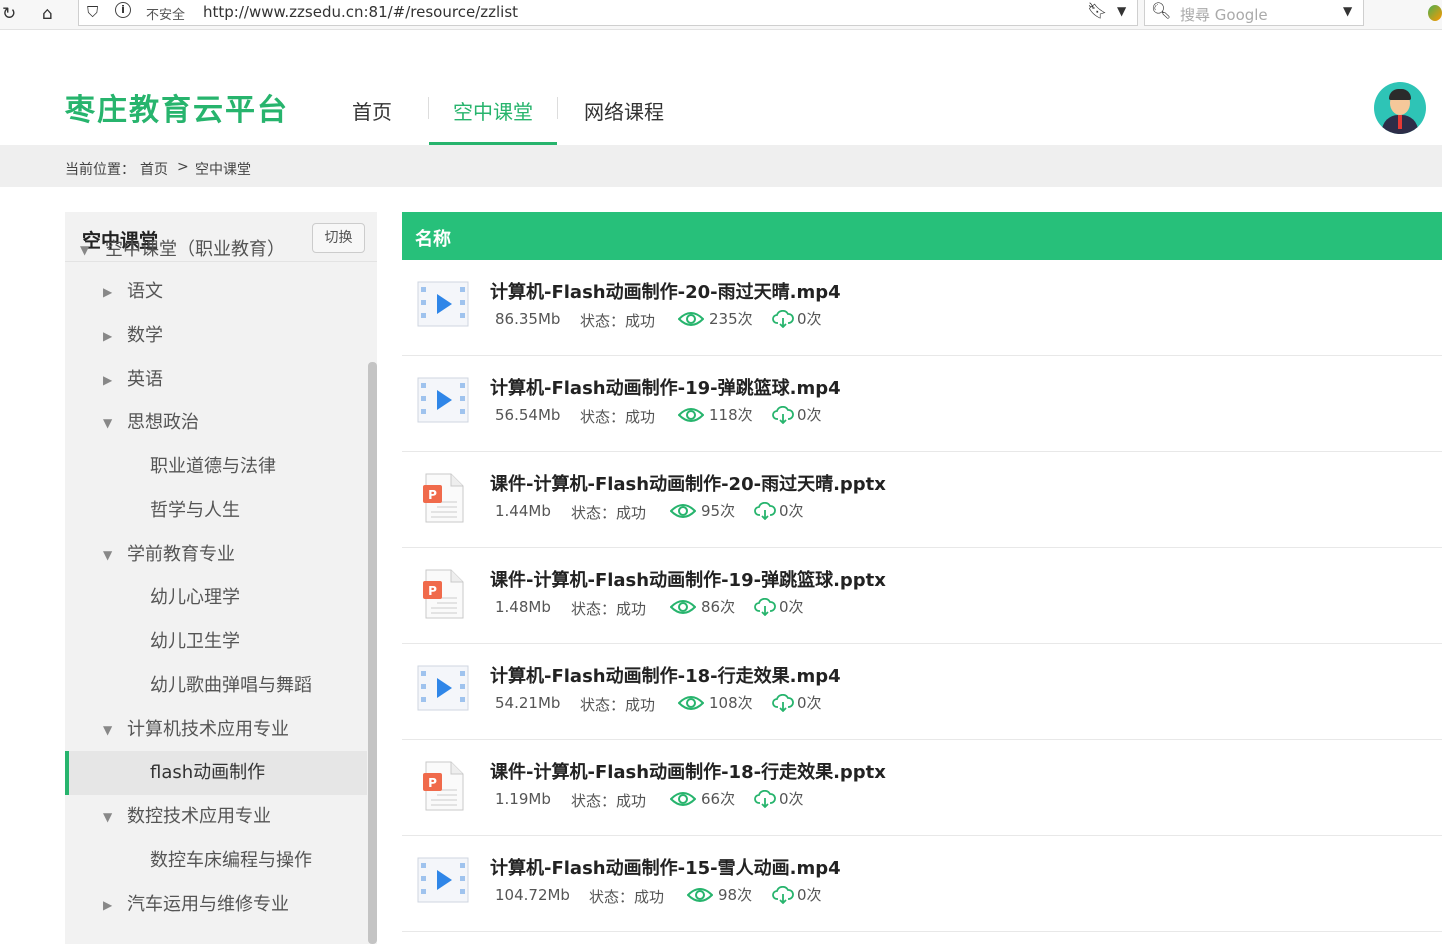 The width and height of the screenshot is (1442, 944). I want to click on resource-name: 计算机-Flash动画制作-18-行走效果.mp4, so click(665, 675).